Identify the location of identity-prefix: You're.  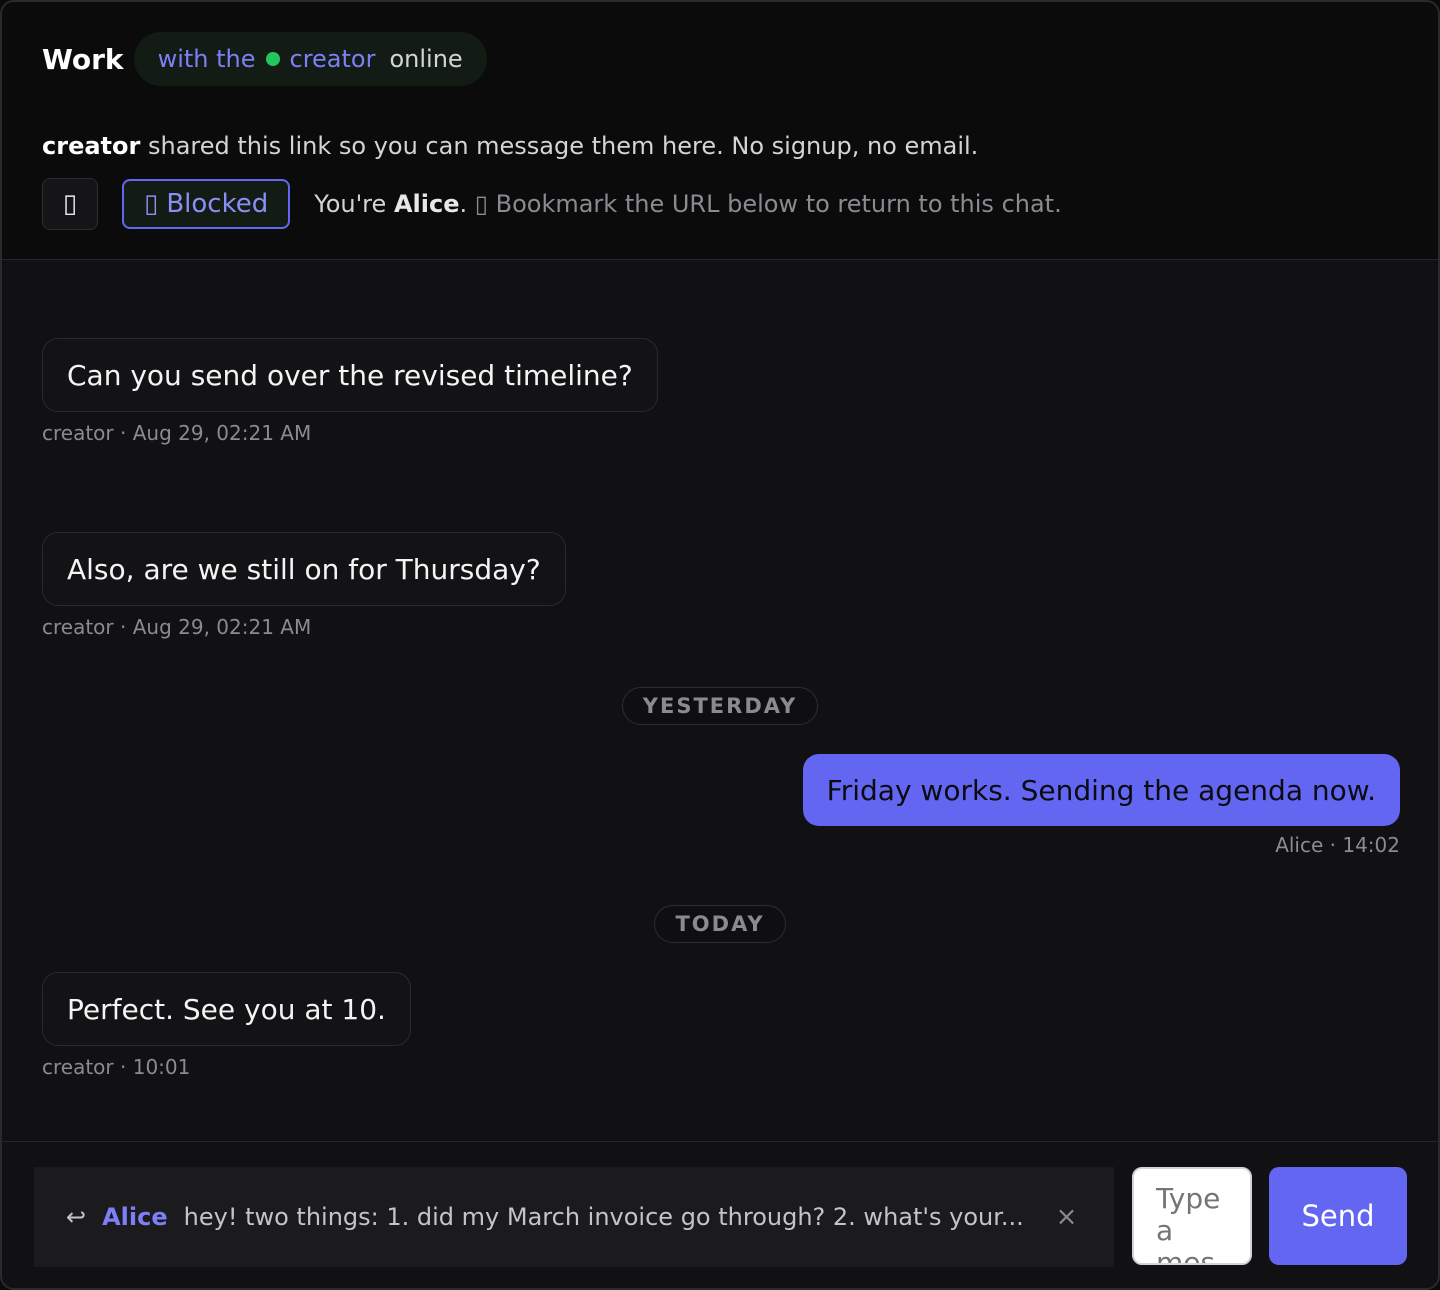
(350, 204).